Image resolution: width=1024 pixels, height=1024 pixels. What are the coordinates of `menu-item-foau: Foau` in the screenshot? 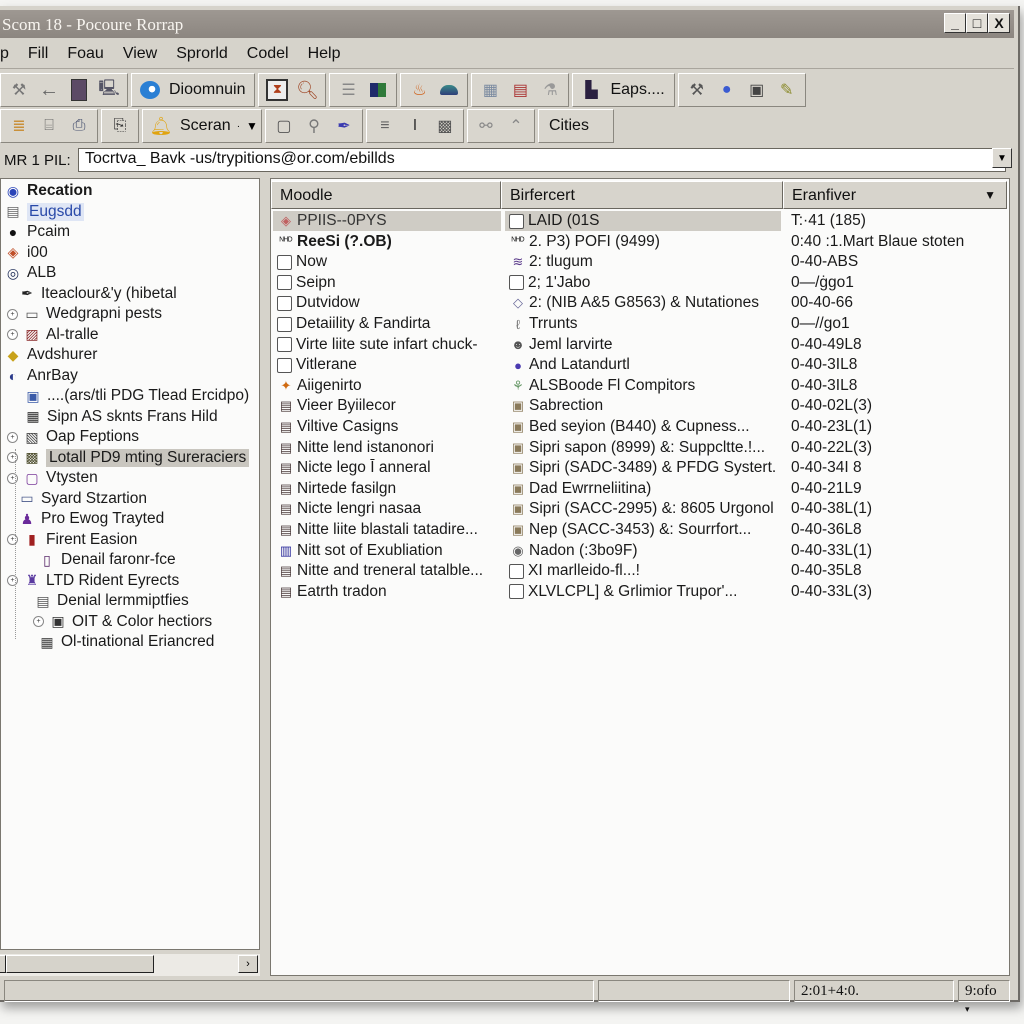 It's located at (85, 54).